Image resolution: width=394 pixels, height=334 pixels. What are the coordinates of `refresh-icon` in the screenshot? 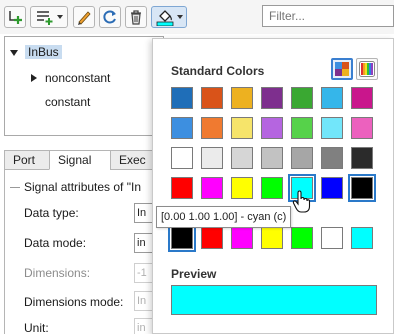 It's located at (109, 17).